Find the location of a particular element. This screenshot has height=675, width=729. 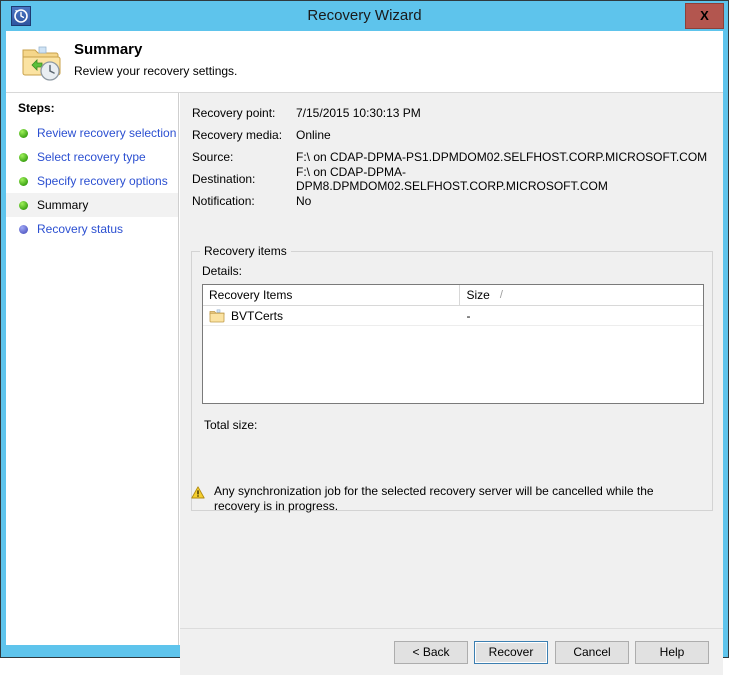

column-label: Recovery Items is located at coordinates (251, 295).